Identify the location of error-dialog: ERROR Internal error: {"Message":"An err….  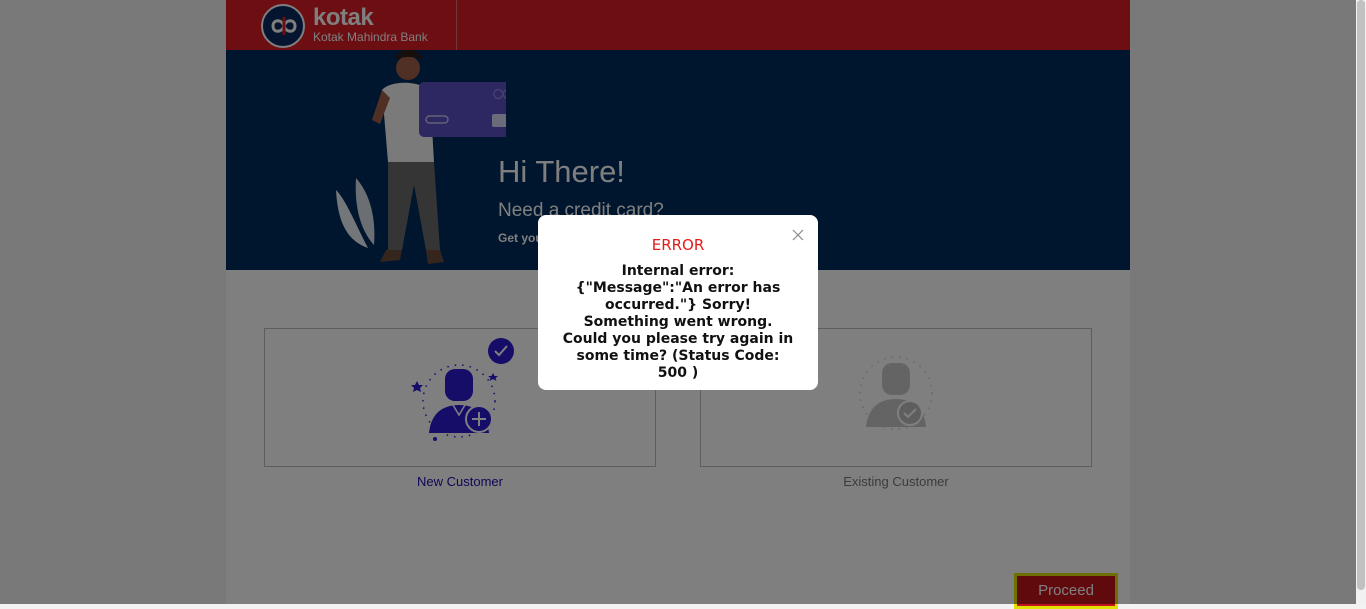
(678, 302).